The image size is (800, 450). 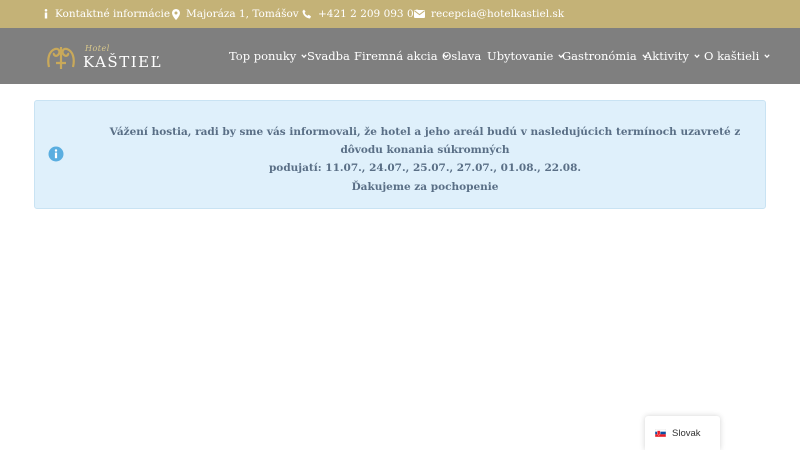 I want to click on language-label: Slovak, so click(x=686, y=433).